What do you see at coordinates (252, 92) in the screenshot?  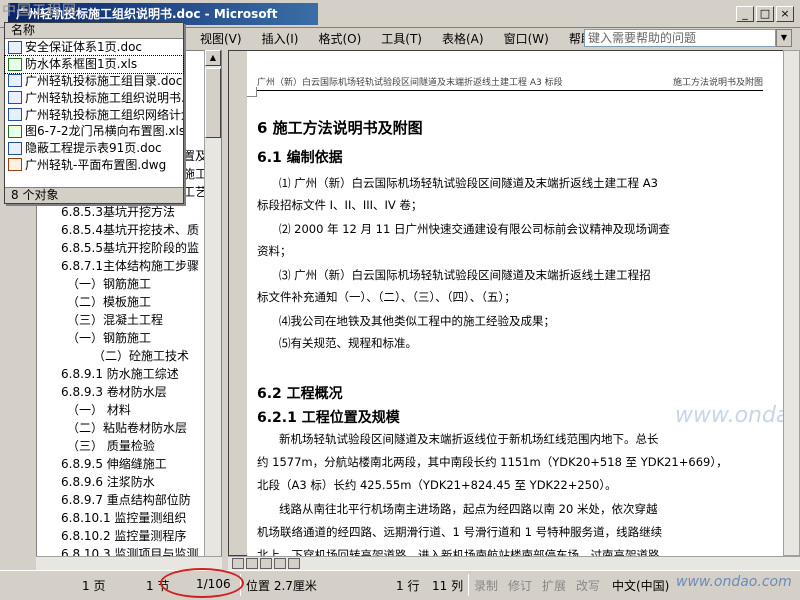 I see `corner-mark` at bounding box center [252, 92].